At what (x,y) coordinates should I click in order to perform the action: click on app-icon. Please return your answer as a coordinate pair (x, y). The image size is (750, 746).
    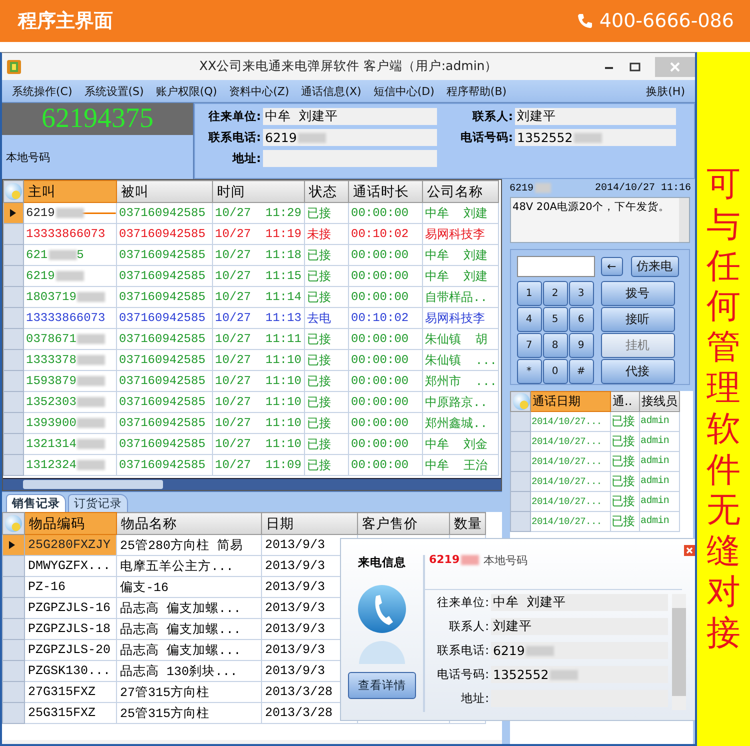
    Looking at the image, I should click on (14, 66).